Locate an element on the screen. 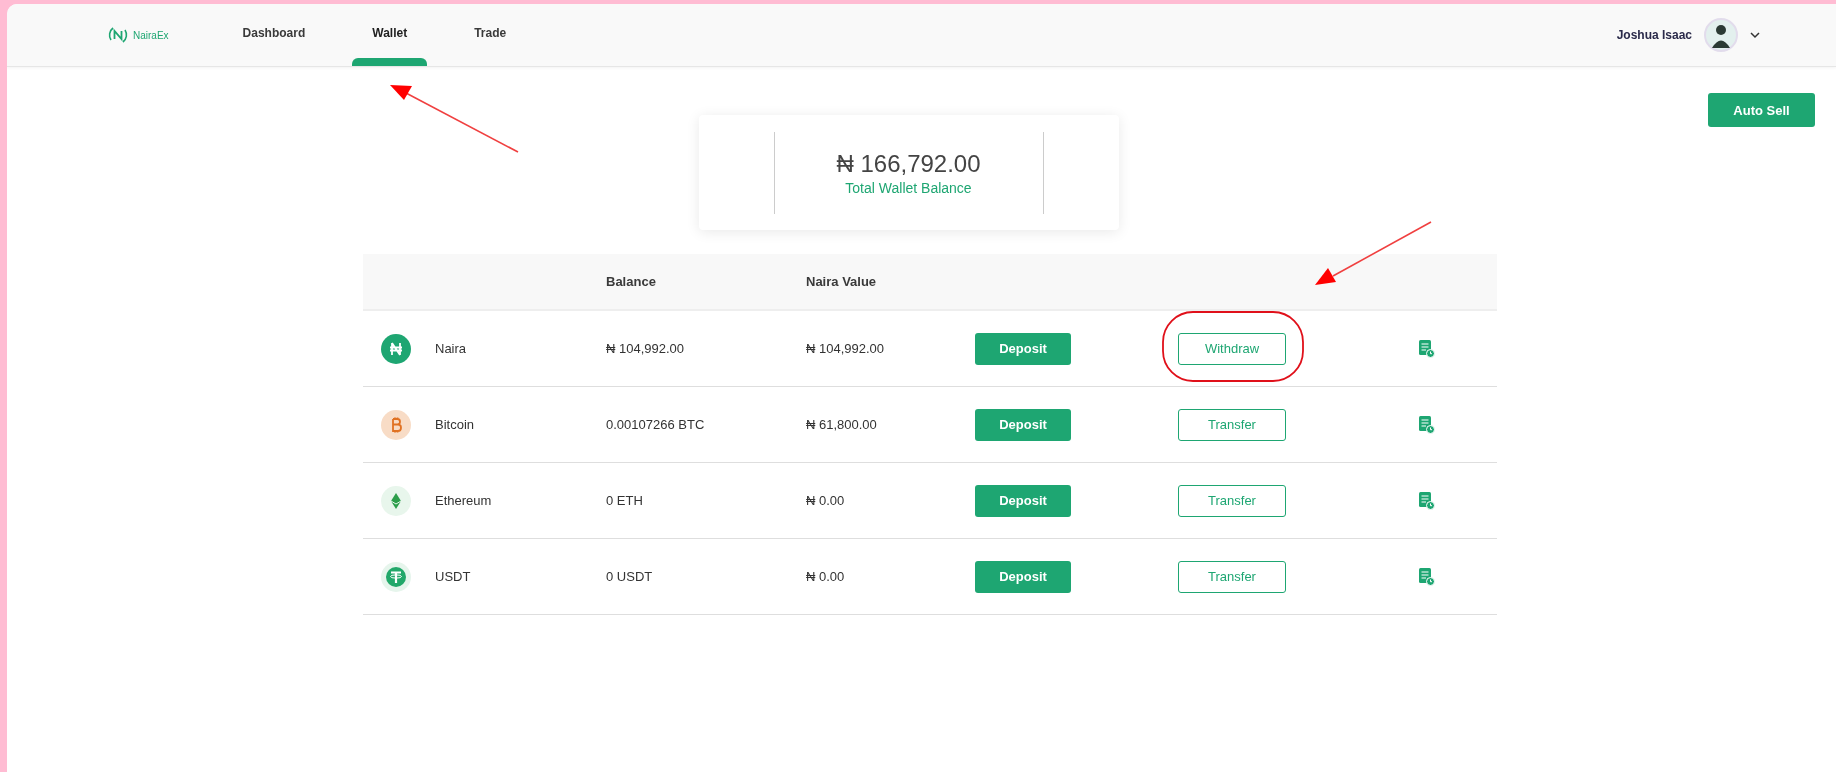 Image resolution: width=1836 pixels, height=772 pixels. column-header: Naira Value is located at coordinates (842, 281).